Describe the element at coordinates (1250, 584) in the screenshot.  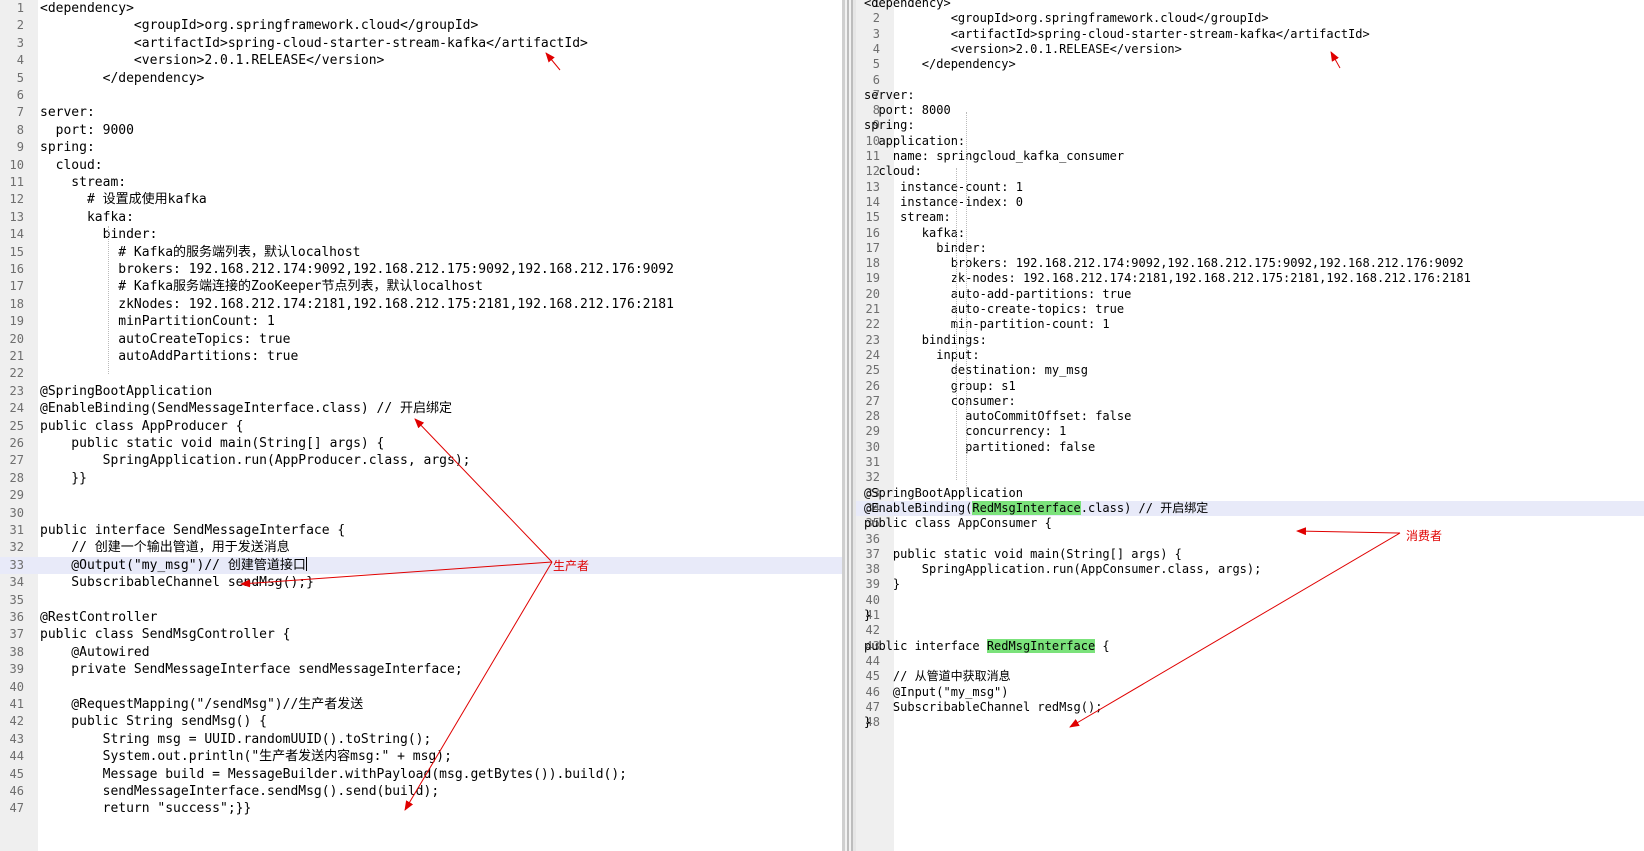
I see `code-line: 39 }` at that location.